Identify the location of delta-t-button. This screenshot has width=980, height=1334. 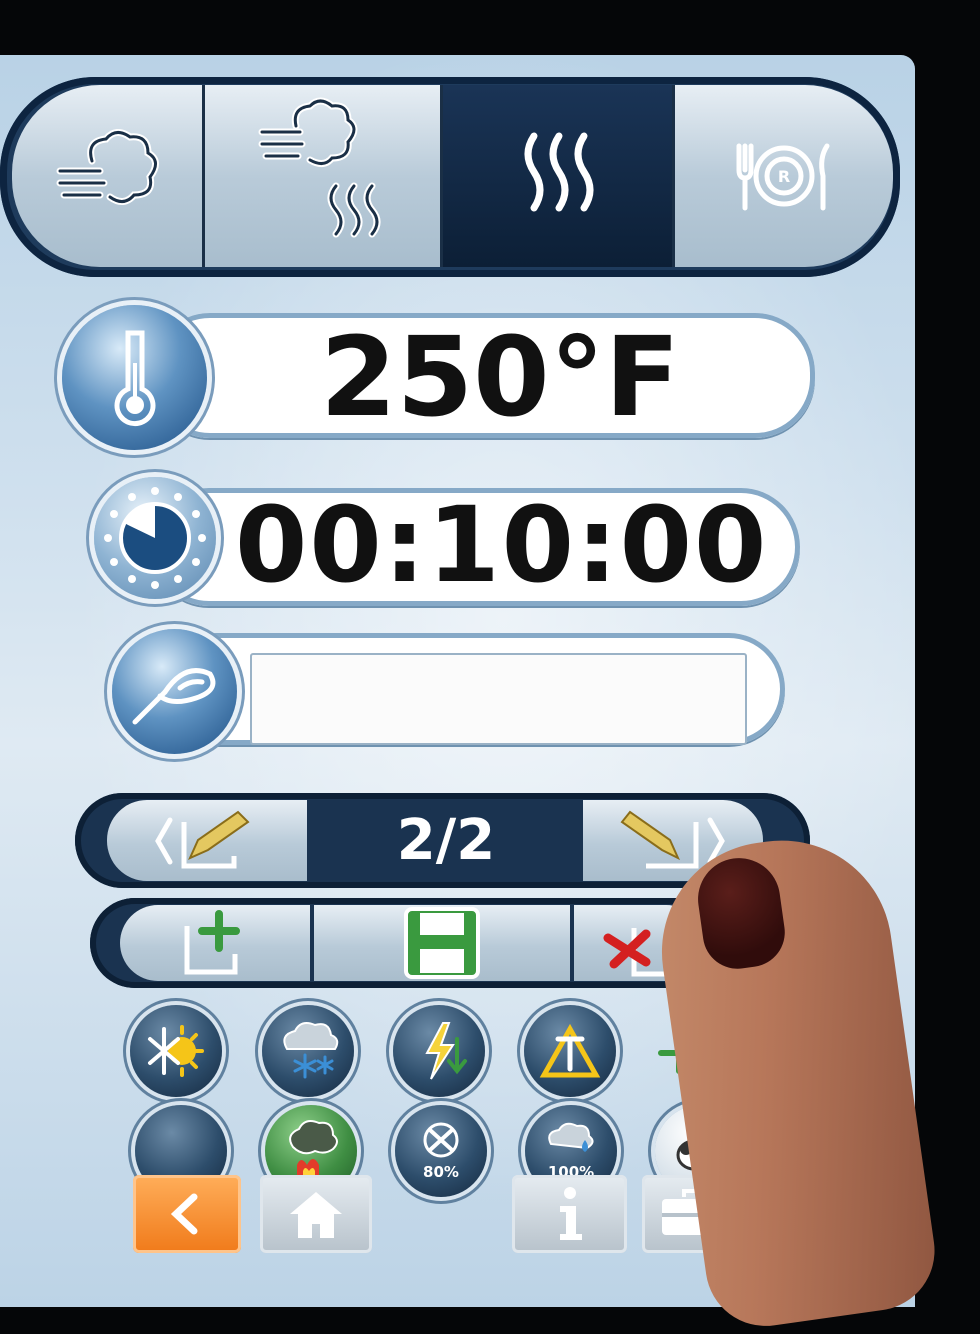
(570, 1051).